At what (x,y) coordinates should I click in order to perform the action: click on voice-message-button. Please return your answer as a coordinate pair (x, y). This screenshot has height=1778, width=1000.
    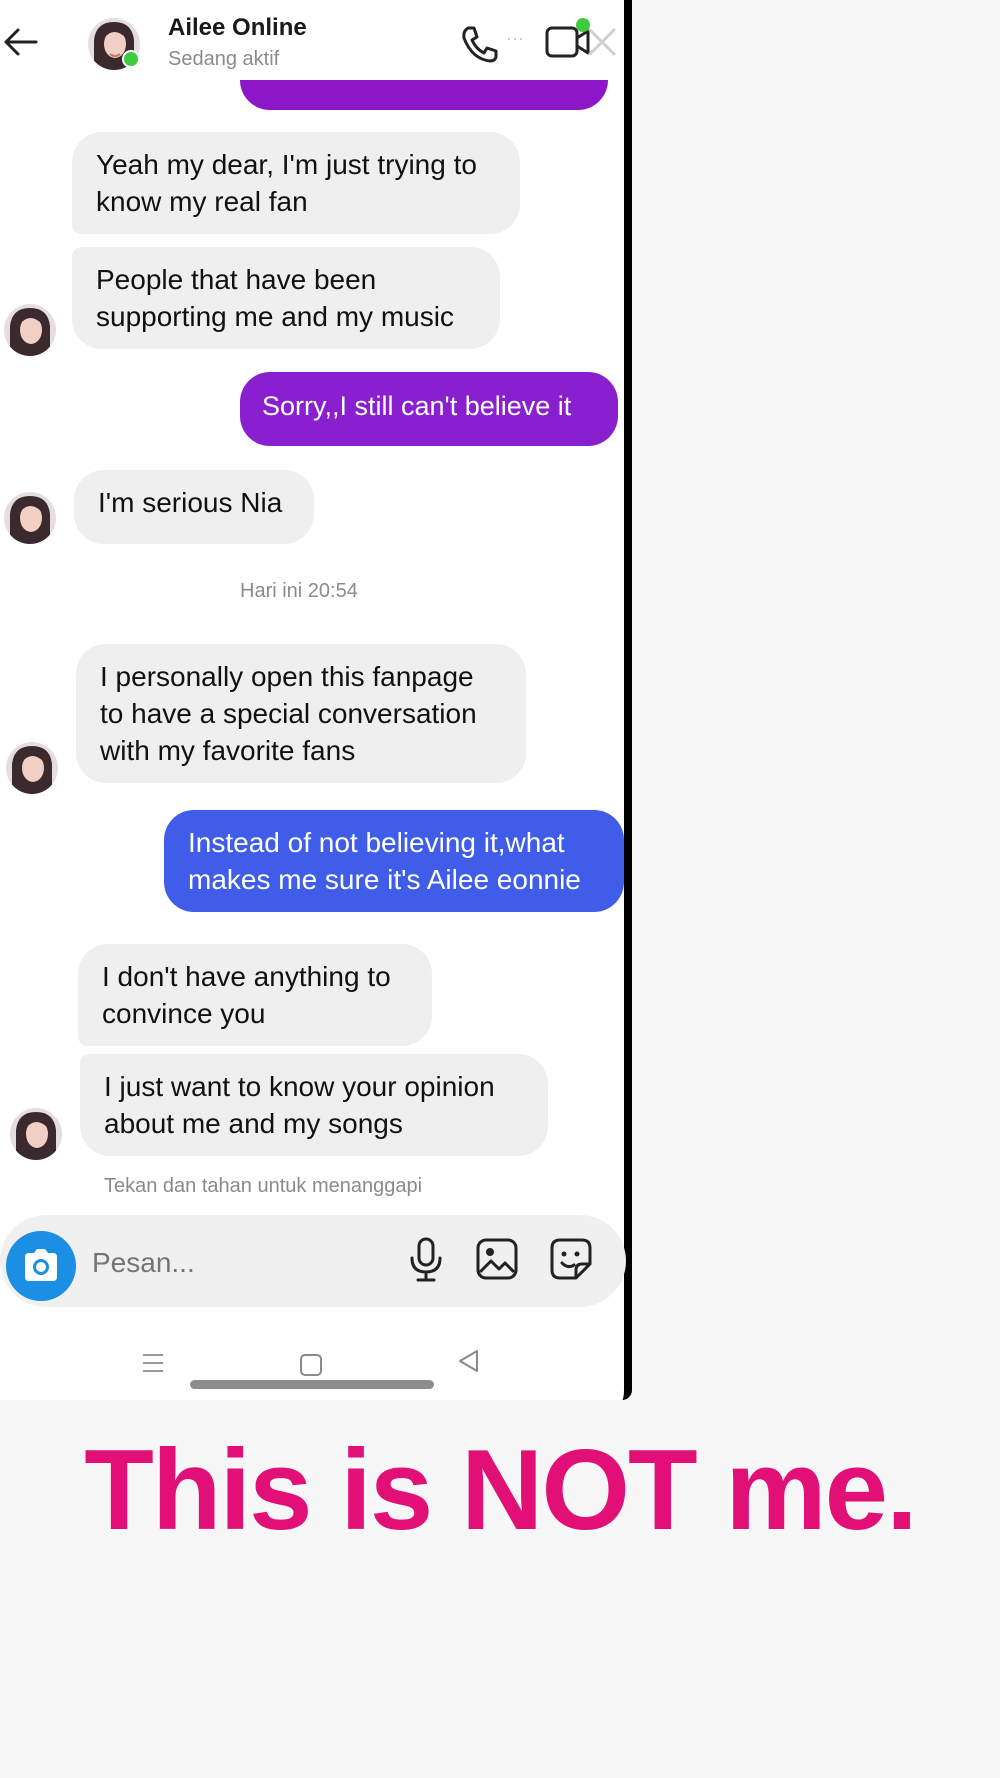
    Looking at the image, I should click on (426, 1260).